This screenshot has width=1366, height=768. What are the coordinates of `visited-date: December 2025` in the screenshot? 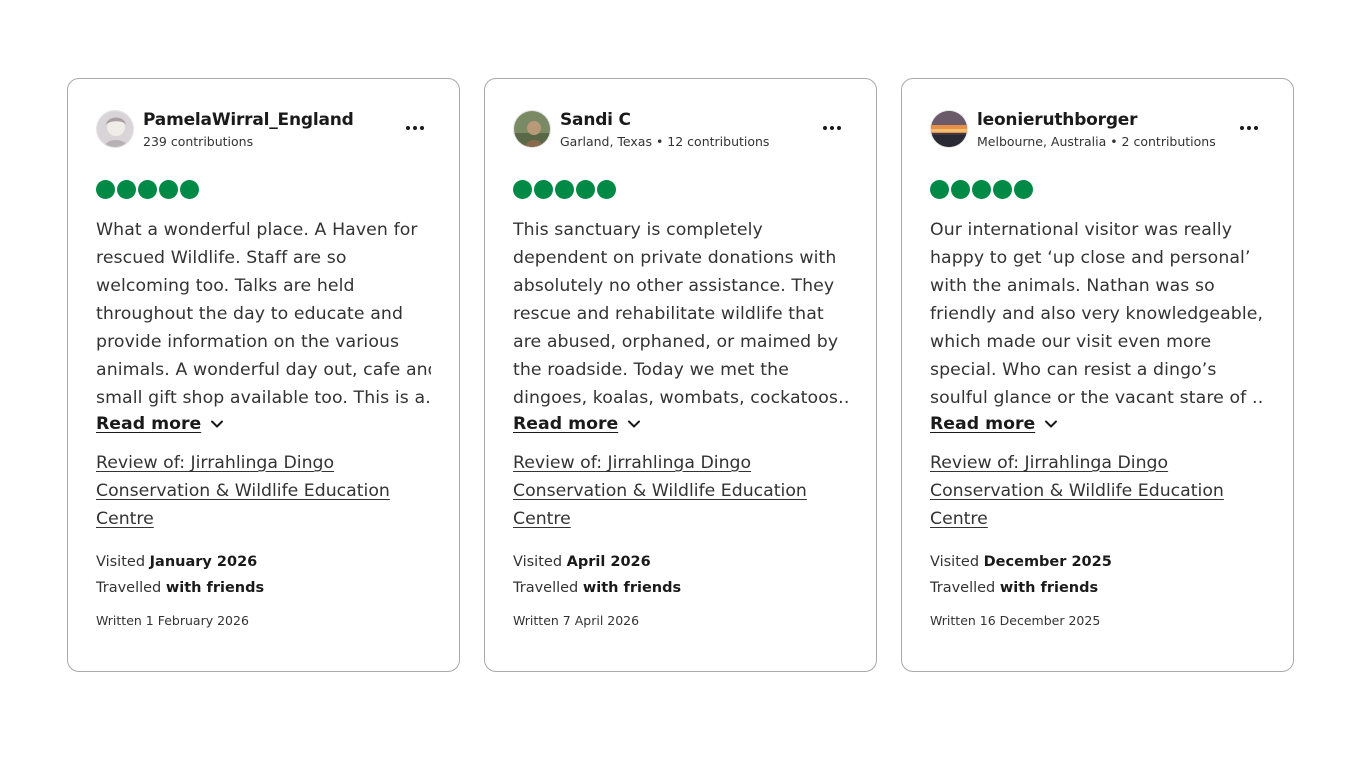 It's located at (1047, 562).